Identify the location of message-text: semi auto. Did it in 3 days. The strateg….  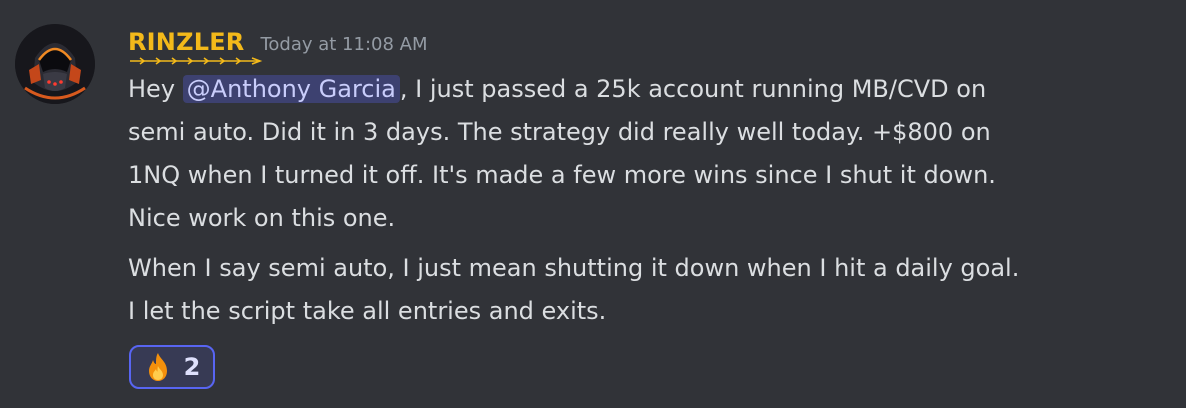
(559, 132).